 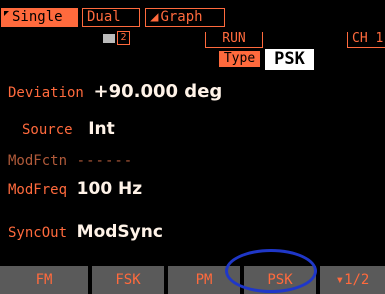 I want to click on modfreq-row: ModFreq 100 Hz, so click(x=75, y=189).